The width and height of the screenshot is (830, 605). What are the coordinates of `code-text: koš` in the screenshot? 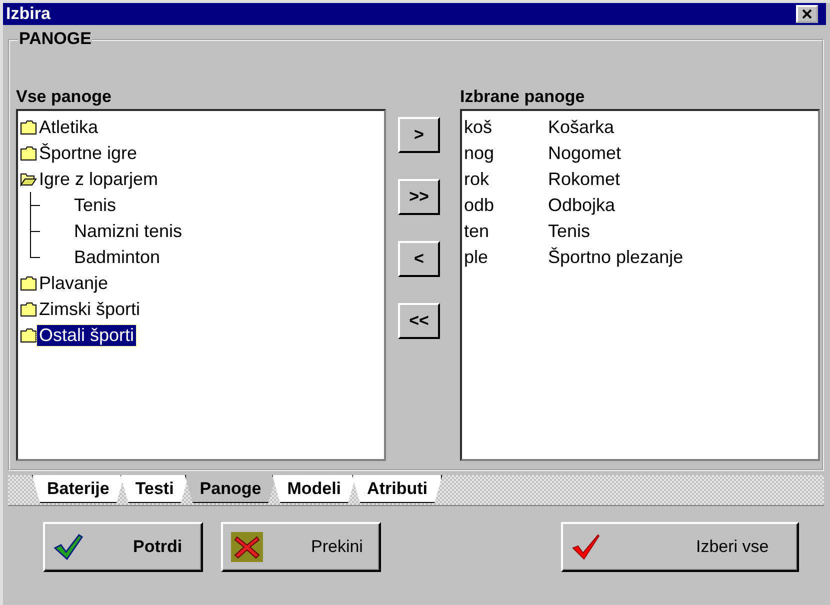 It's located at (479, 127).